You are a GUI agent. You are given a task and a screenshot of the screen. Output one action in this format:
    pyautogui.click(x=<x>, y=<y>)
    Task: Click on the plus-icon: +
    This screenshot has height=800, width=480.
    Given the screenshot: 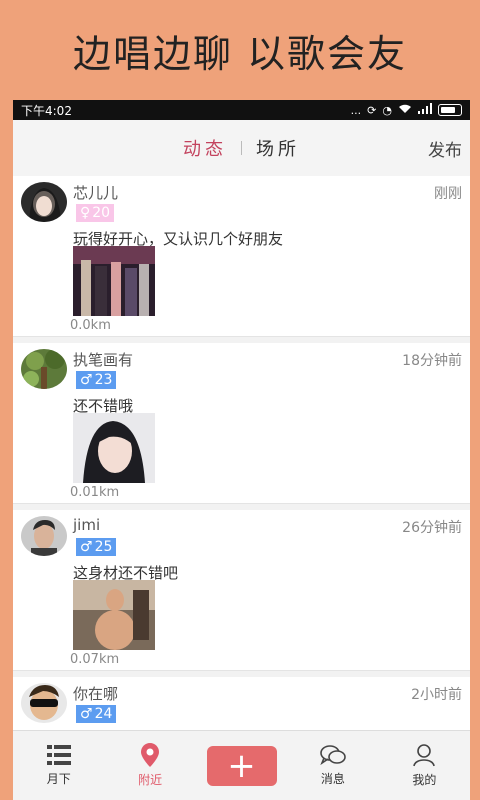 What is the action you would take?
    pyautogui.click(x=241, y=765)
    